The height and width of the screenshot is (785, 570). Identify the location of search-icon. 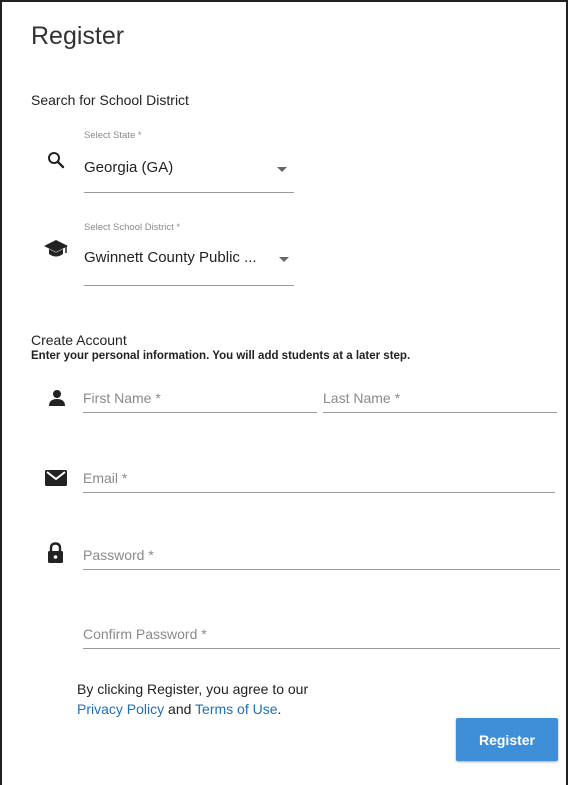
(56, 160).